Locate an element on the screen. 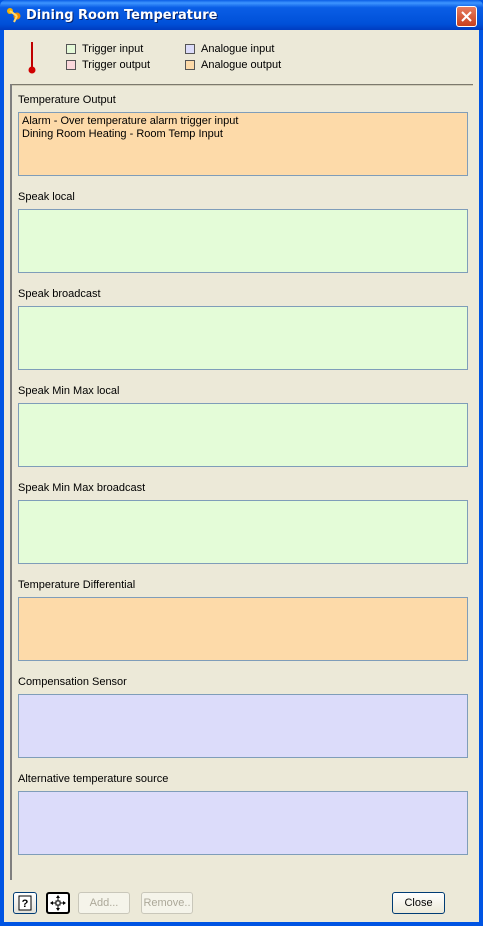 The width and height of the screenshot is (483, 926). legend-label: Analogue output is located at coordinates (241, 65).